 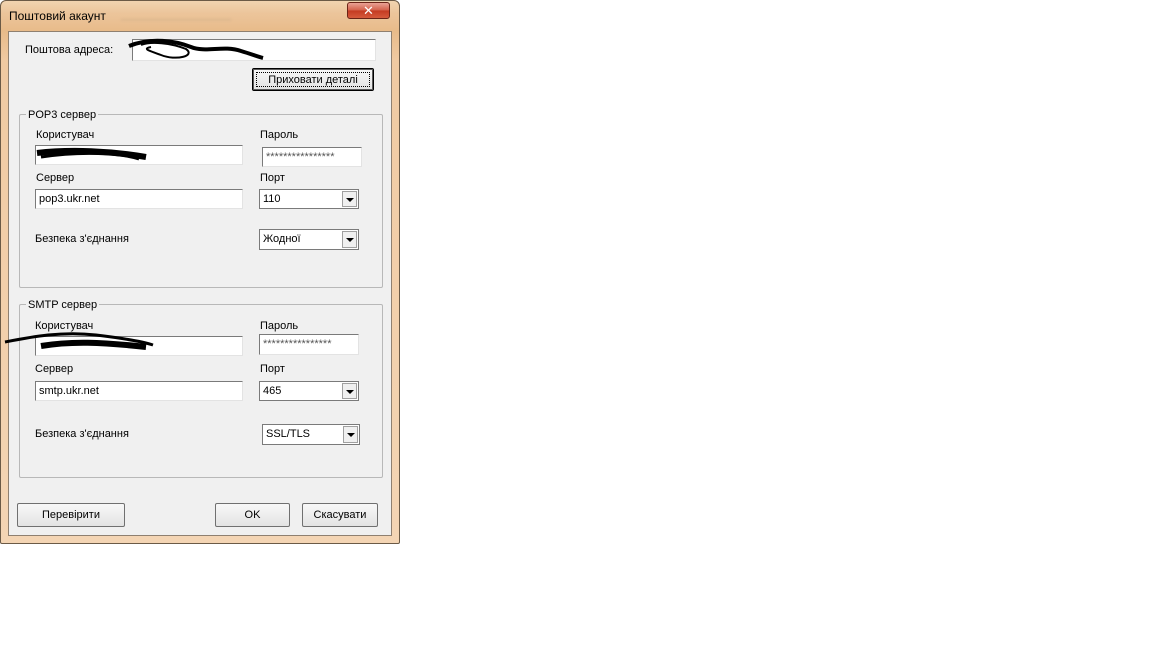 I want to click on cancel-button: Скасувати, so click(x=340, y=515).